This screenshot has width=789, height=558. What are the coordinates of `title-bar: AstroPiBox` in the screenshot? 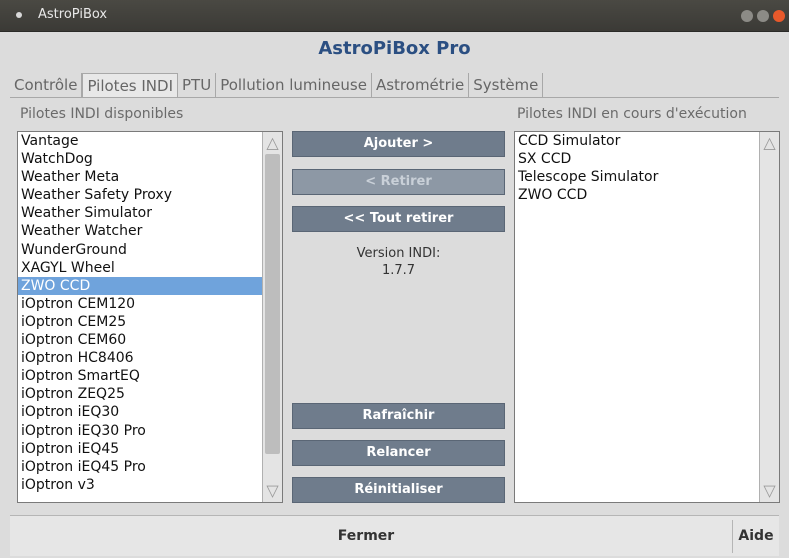 It's located at (394, 16).